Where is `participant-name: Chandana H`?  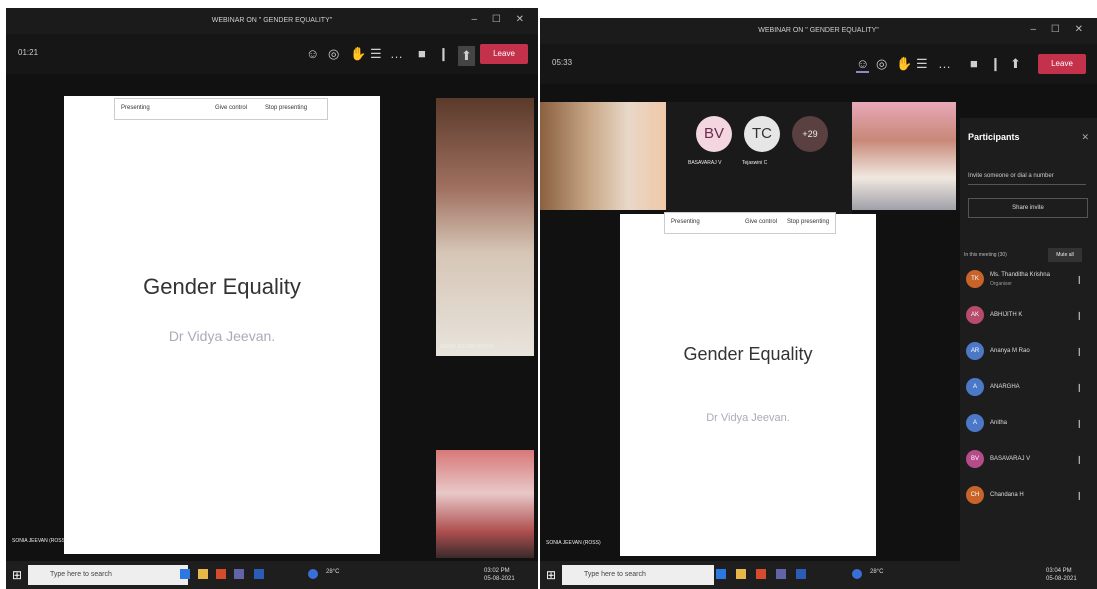 participant-name: Chandana H is located at coordinates (1007, 495).